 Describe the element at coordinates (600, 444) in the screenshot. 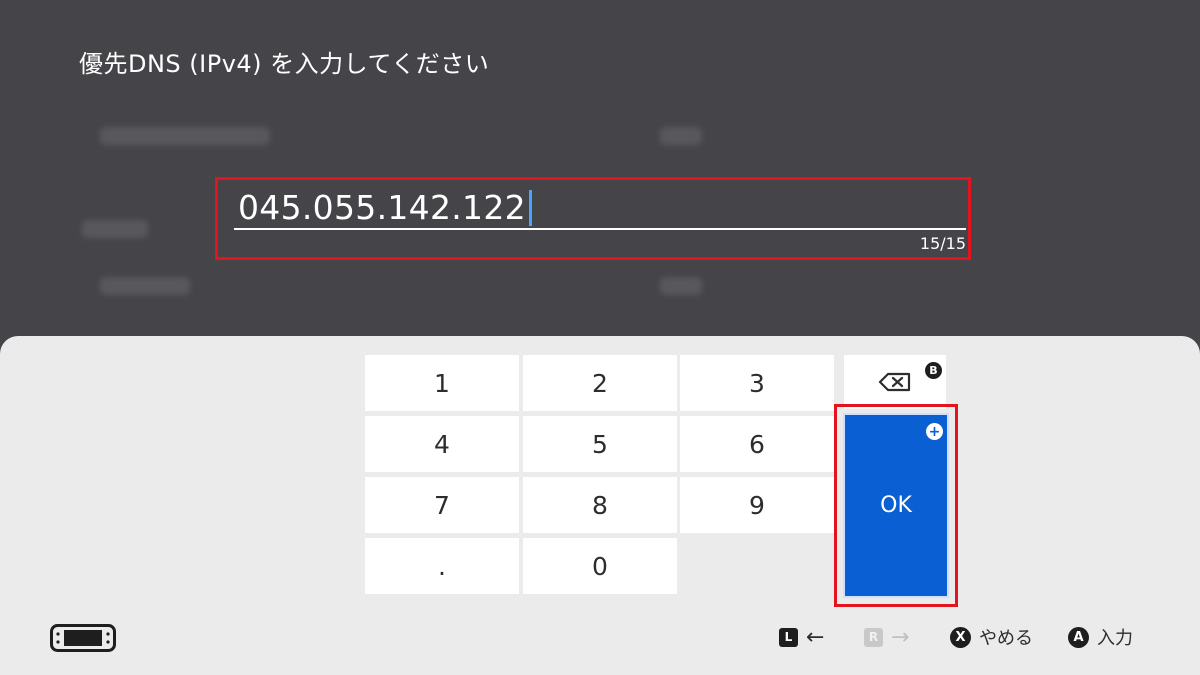

I see `key-5: 5` at that location.